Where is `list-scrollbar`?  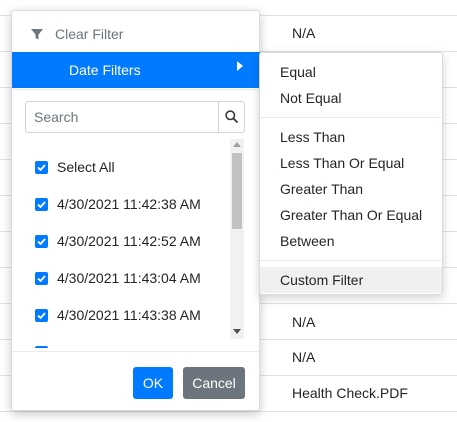 list-scrollbar is located at coordinates (237, 239).